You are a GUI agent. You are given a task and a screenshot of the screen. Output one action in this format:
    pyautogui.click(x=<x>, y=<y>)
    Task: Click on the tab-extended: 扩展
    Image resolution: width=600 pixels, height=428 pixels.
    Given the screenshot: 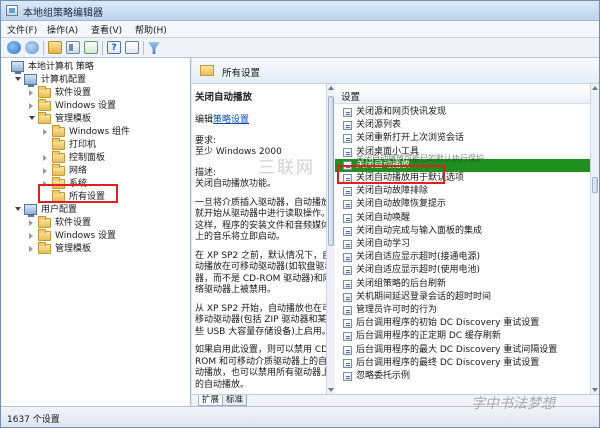 What is the action you would take?
    pyautogui.click(x=211, y=400)
    